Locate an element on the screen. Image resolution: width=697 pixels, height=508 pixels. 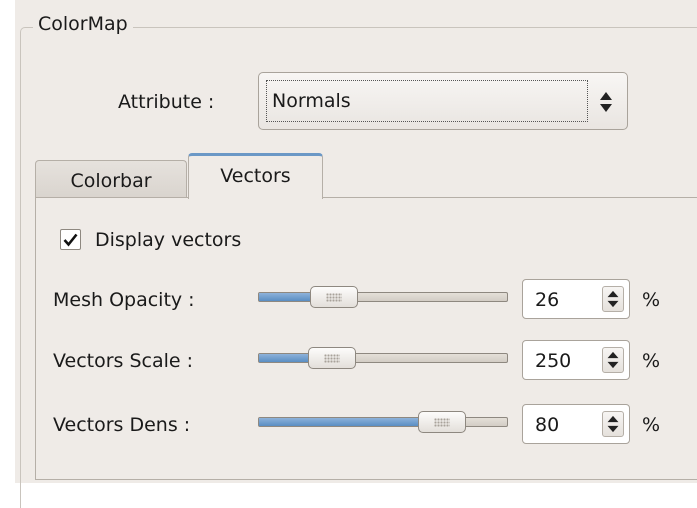
mesh-opacity-slider is located at coordinates (383, 297).